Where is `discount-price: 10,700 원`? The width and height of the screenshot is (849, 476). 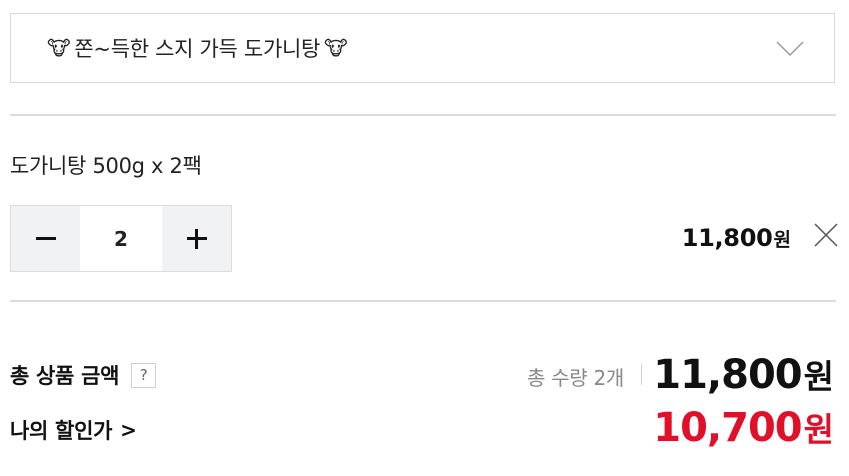
discount-price: 10,700 원 is located at coordinates (743, 427).